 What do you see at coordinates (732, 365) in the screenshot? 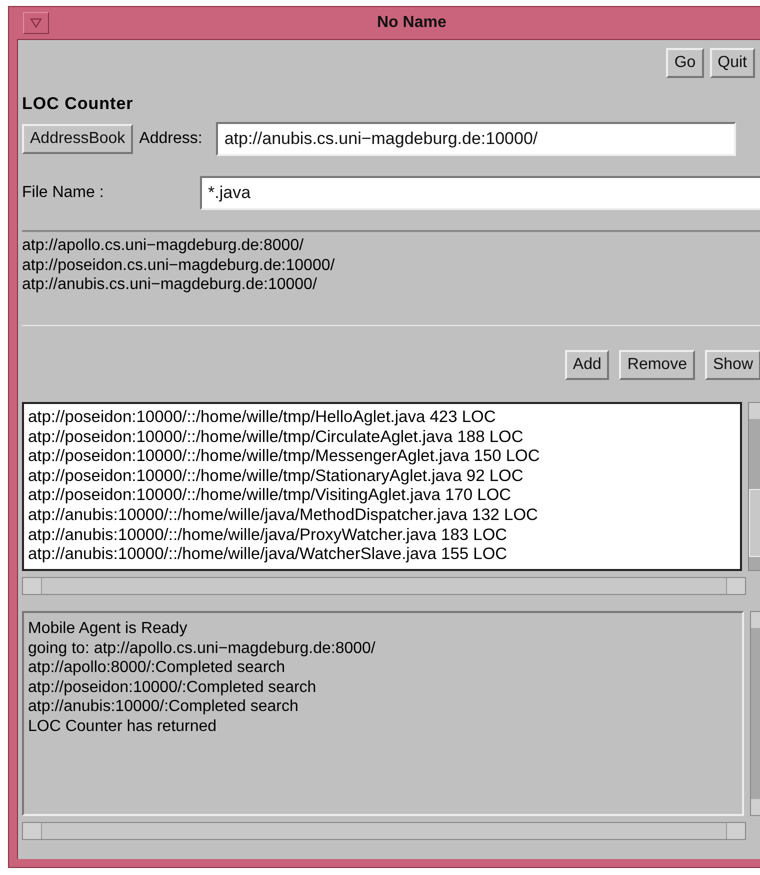
I see `list-button: Show` at bounding box center [732, 365].